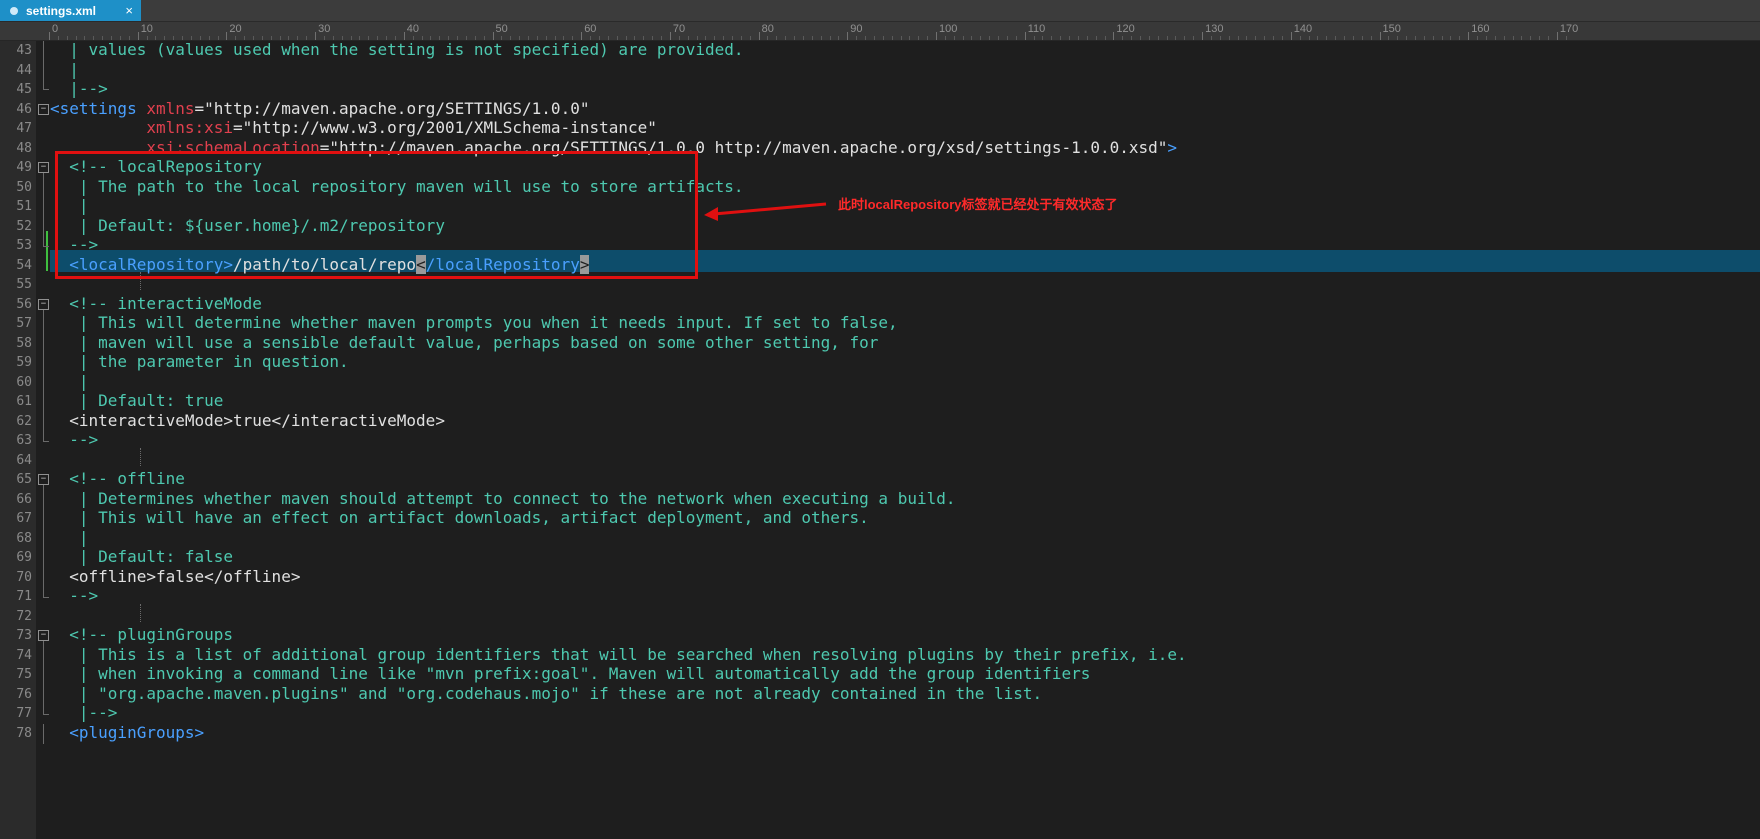 The image size is (1760, 839). I want to click on code-line: <pluginGroups>, so click(127, 733).